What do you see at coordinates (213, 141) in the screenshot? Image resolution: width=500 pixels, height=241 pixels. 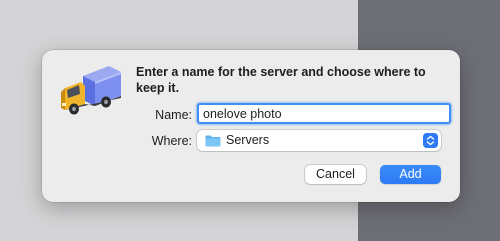 I see `folder-icon` at bounding box center [213, 141].